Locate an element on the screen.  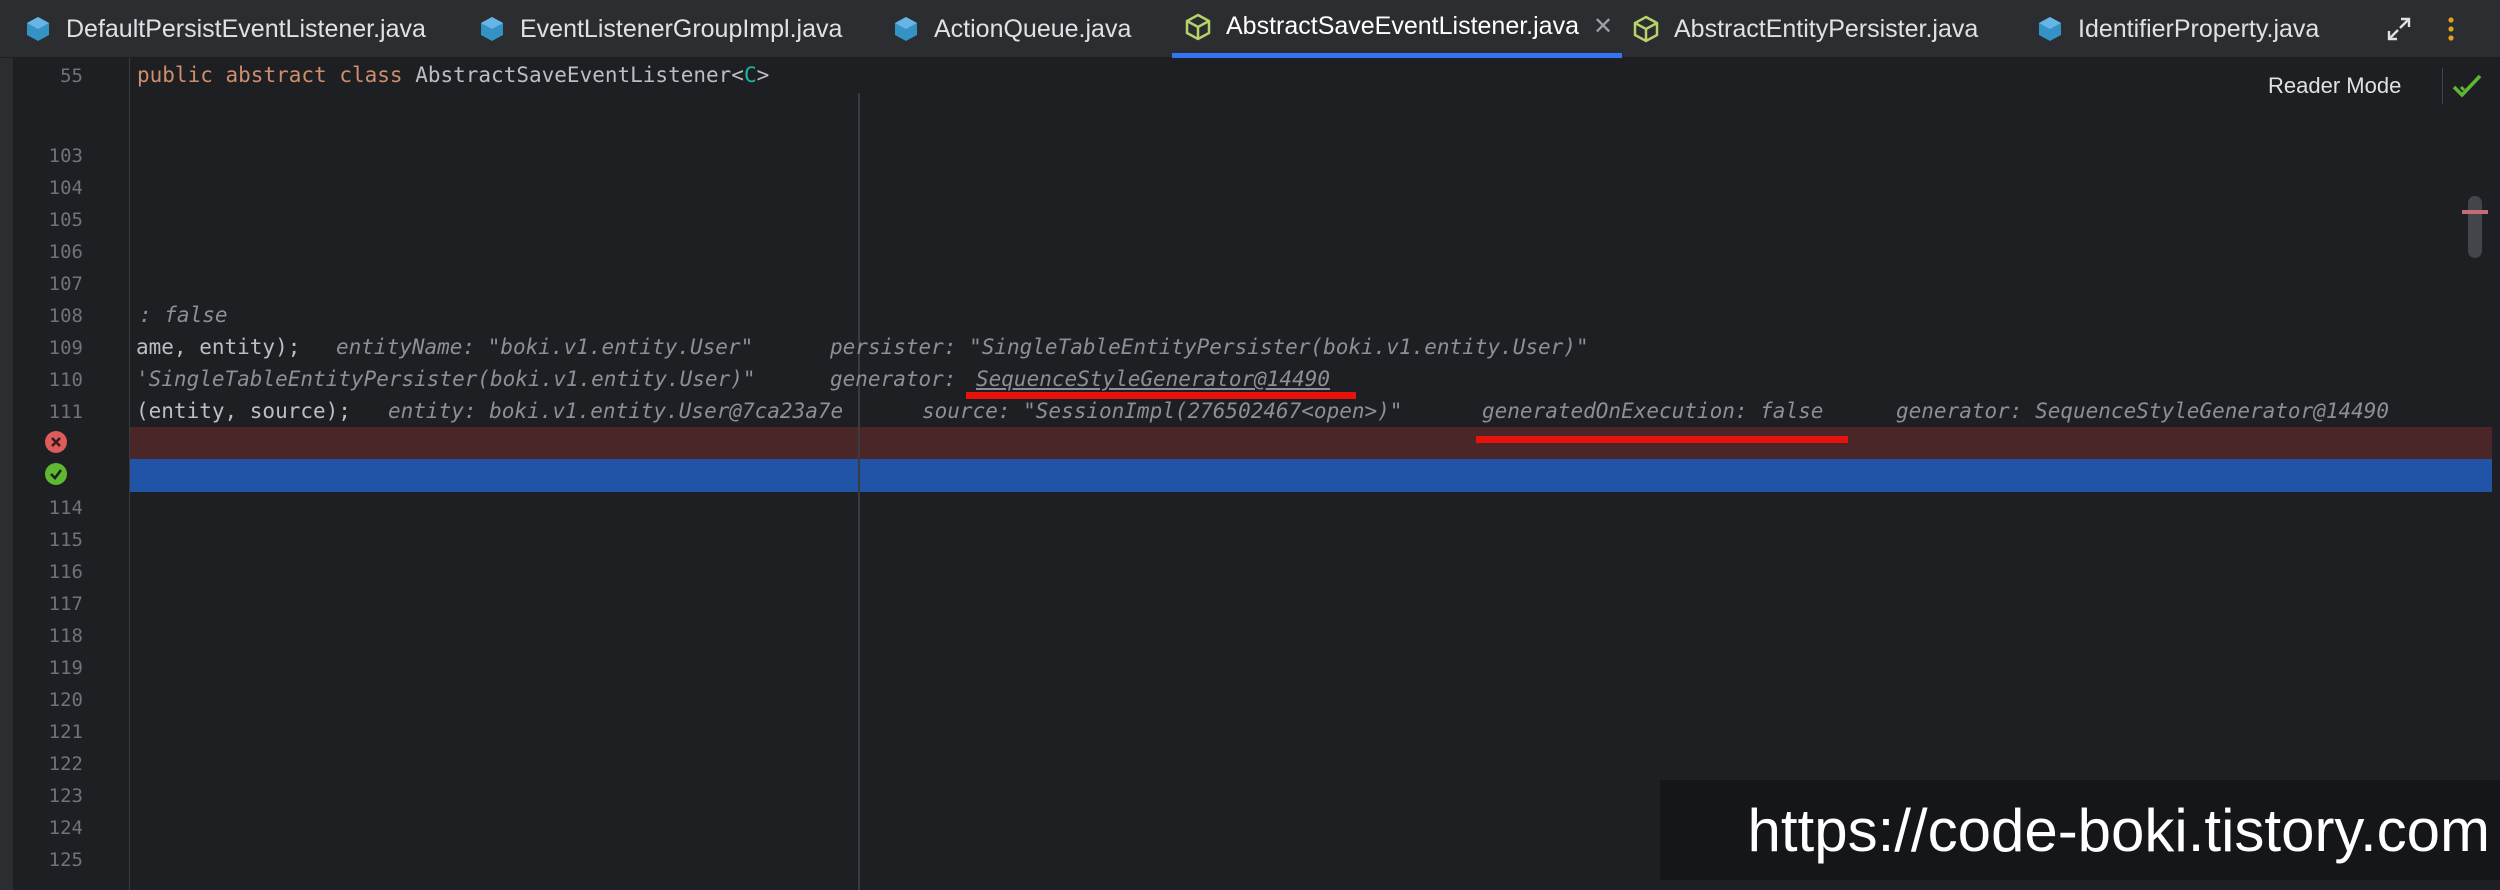
line-number: 121 is located at coordinates (65, 732).